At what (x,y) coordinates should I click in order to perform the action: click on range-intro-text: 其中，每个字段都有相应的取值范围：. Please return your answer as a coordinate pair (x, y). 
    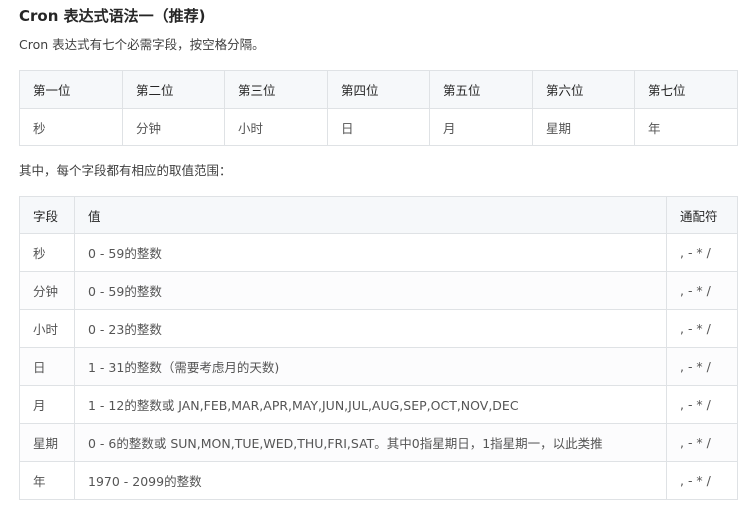
    Looking at the image, I should click on (125, 170).